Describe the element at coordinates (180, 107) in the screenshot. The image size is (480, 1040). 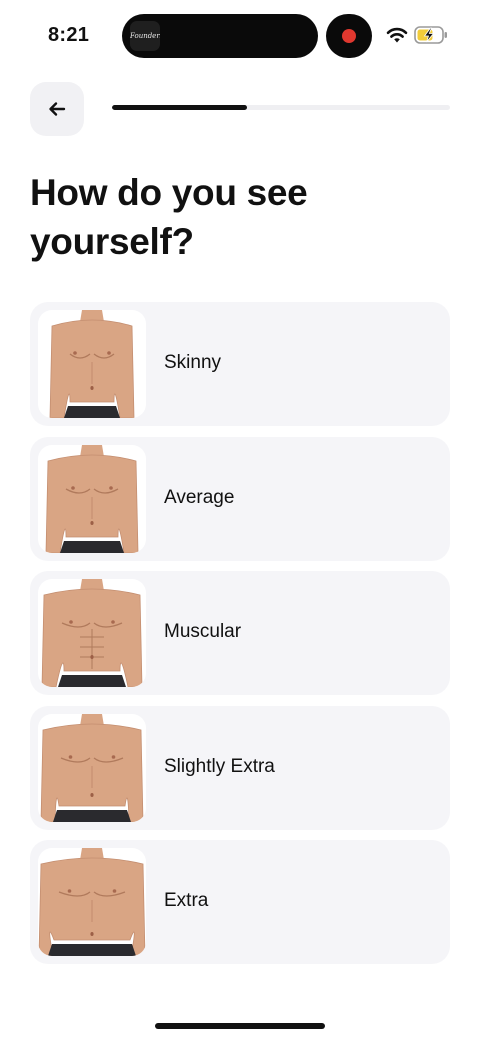
I see `progress-bar-fill` at that location.